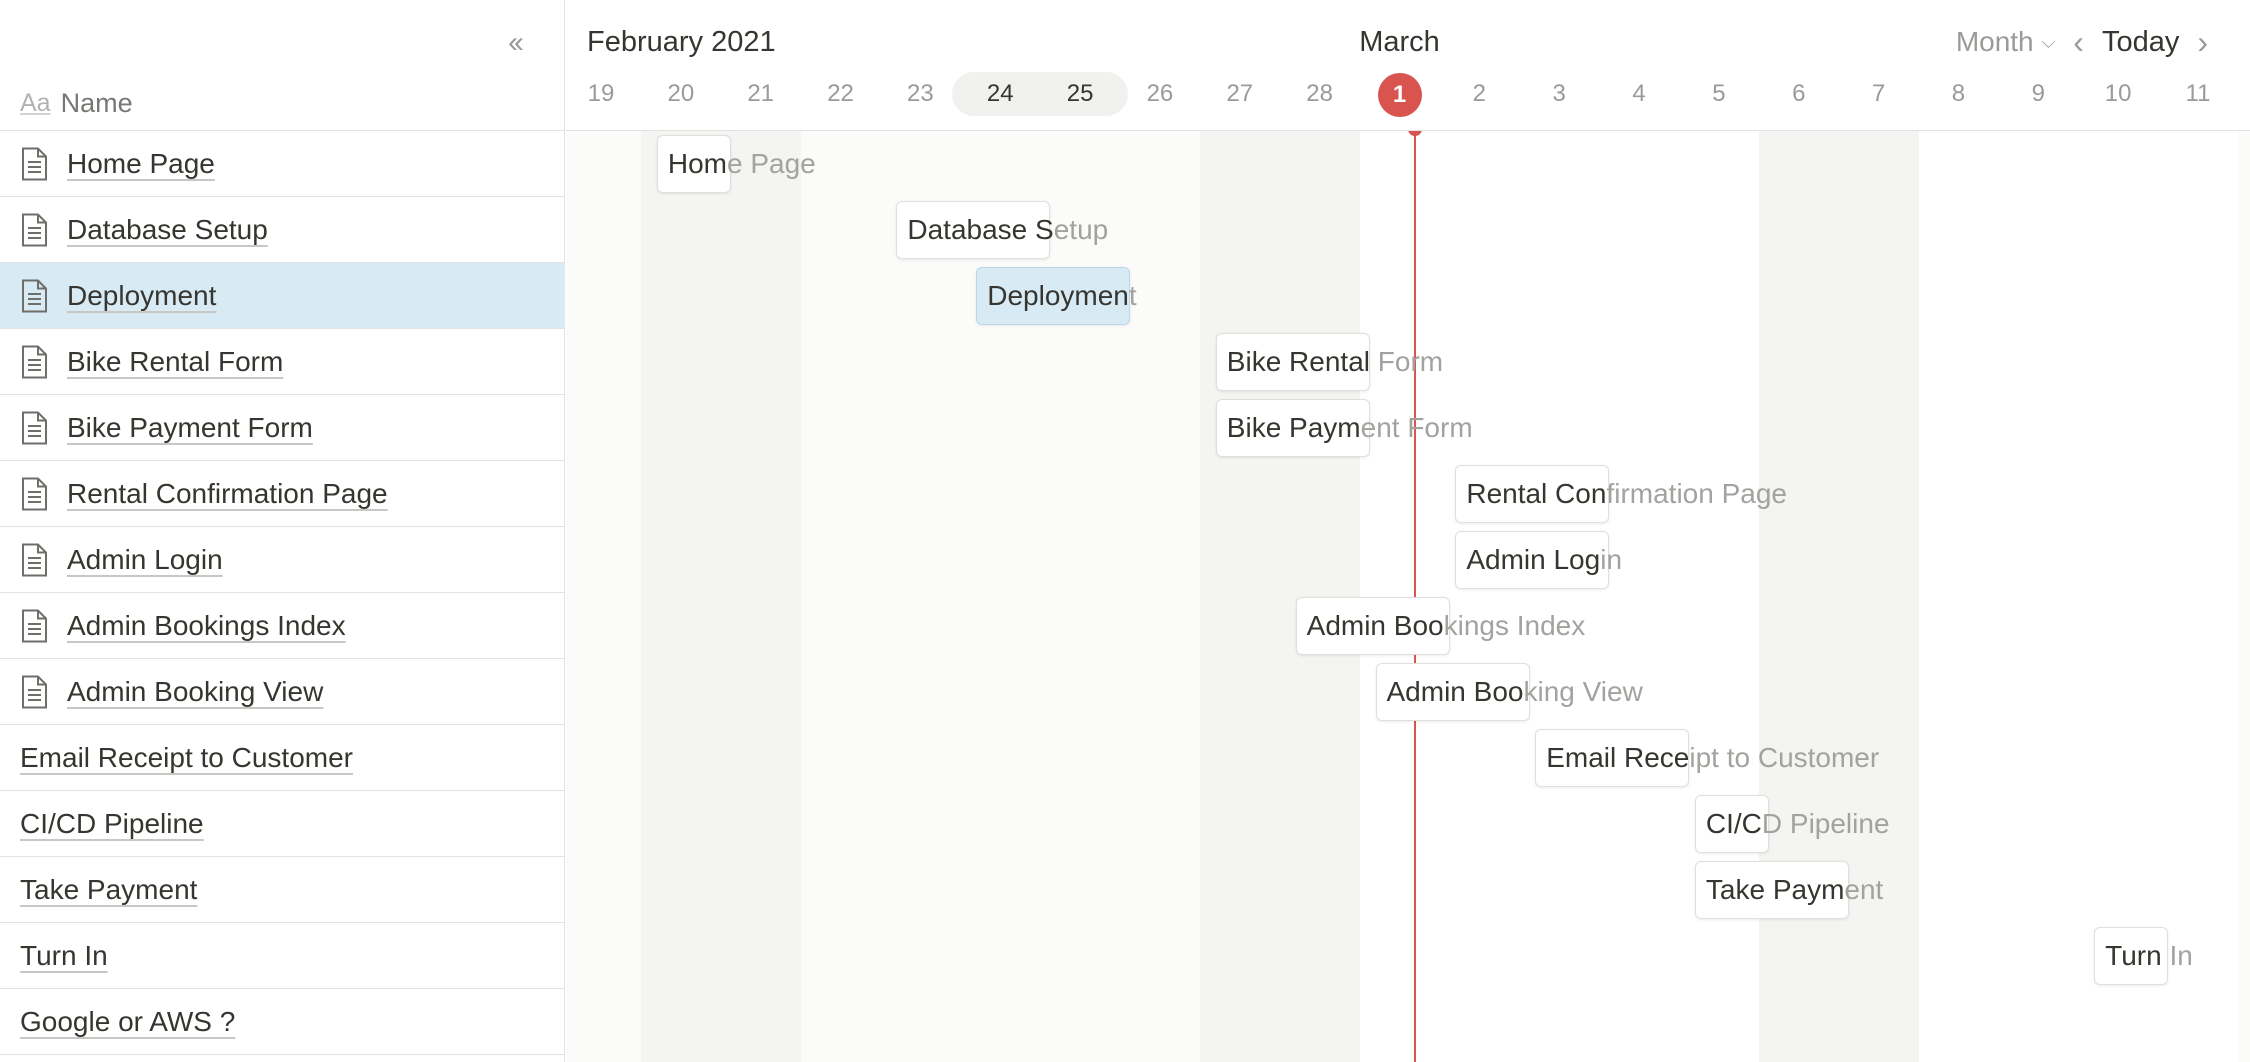 The image size is (2250, 1062). Describe the element at coordinates (195, 691) in the screenshot. I see `list-item-label: Admin Booking View` at that location.